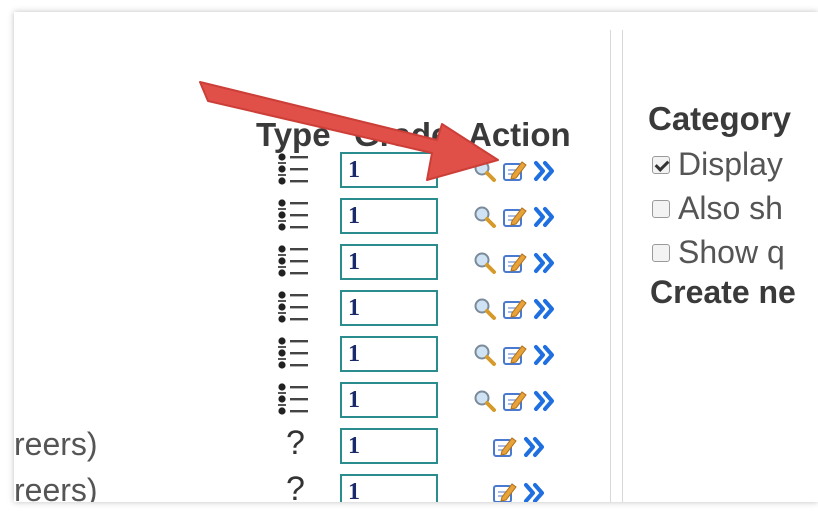  I want to click on display-option: Display, so click(717, 164).